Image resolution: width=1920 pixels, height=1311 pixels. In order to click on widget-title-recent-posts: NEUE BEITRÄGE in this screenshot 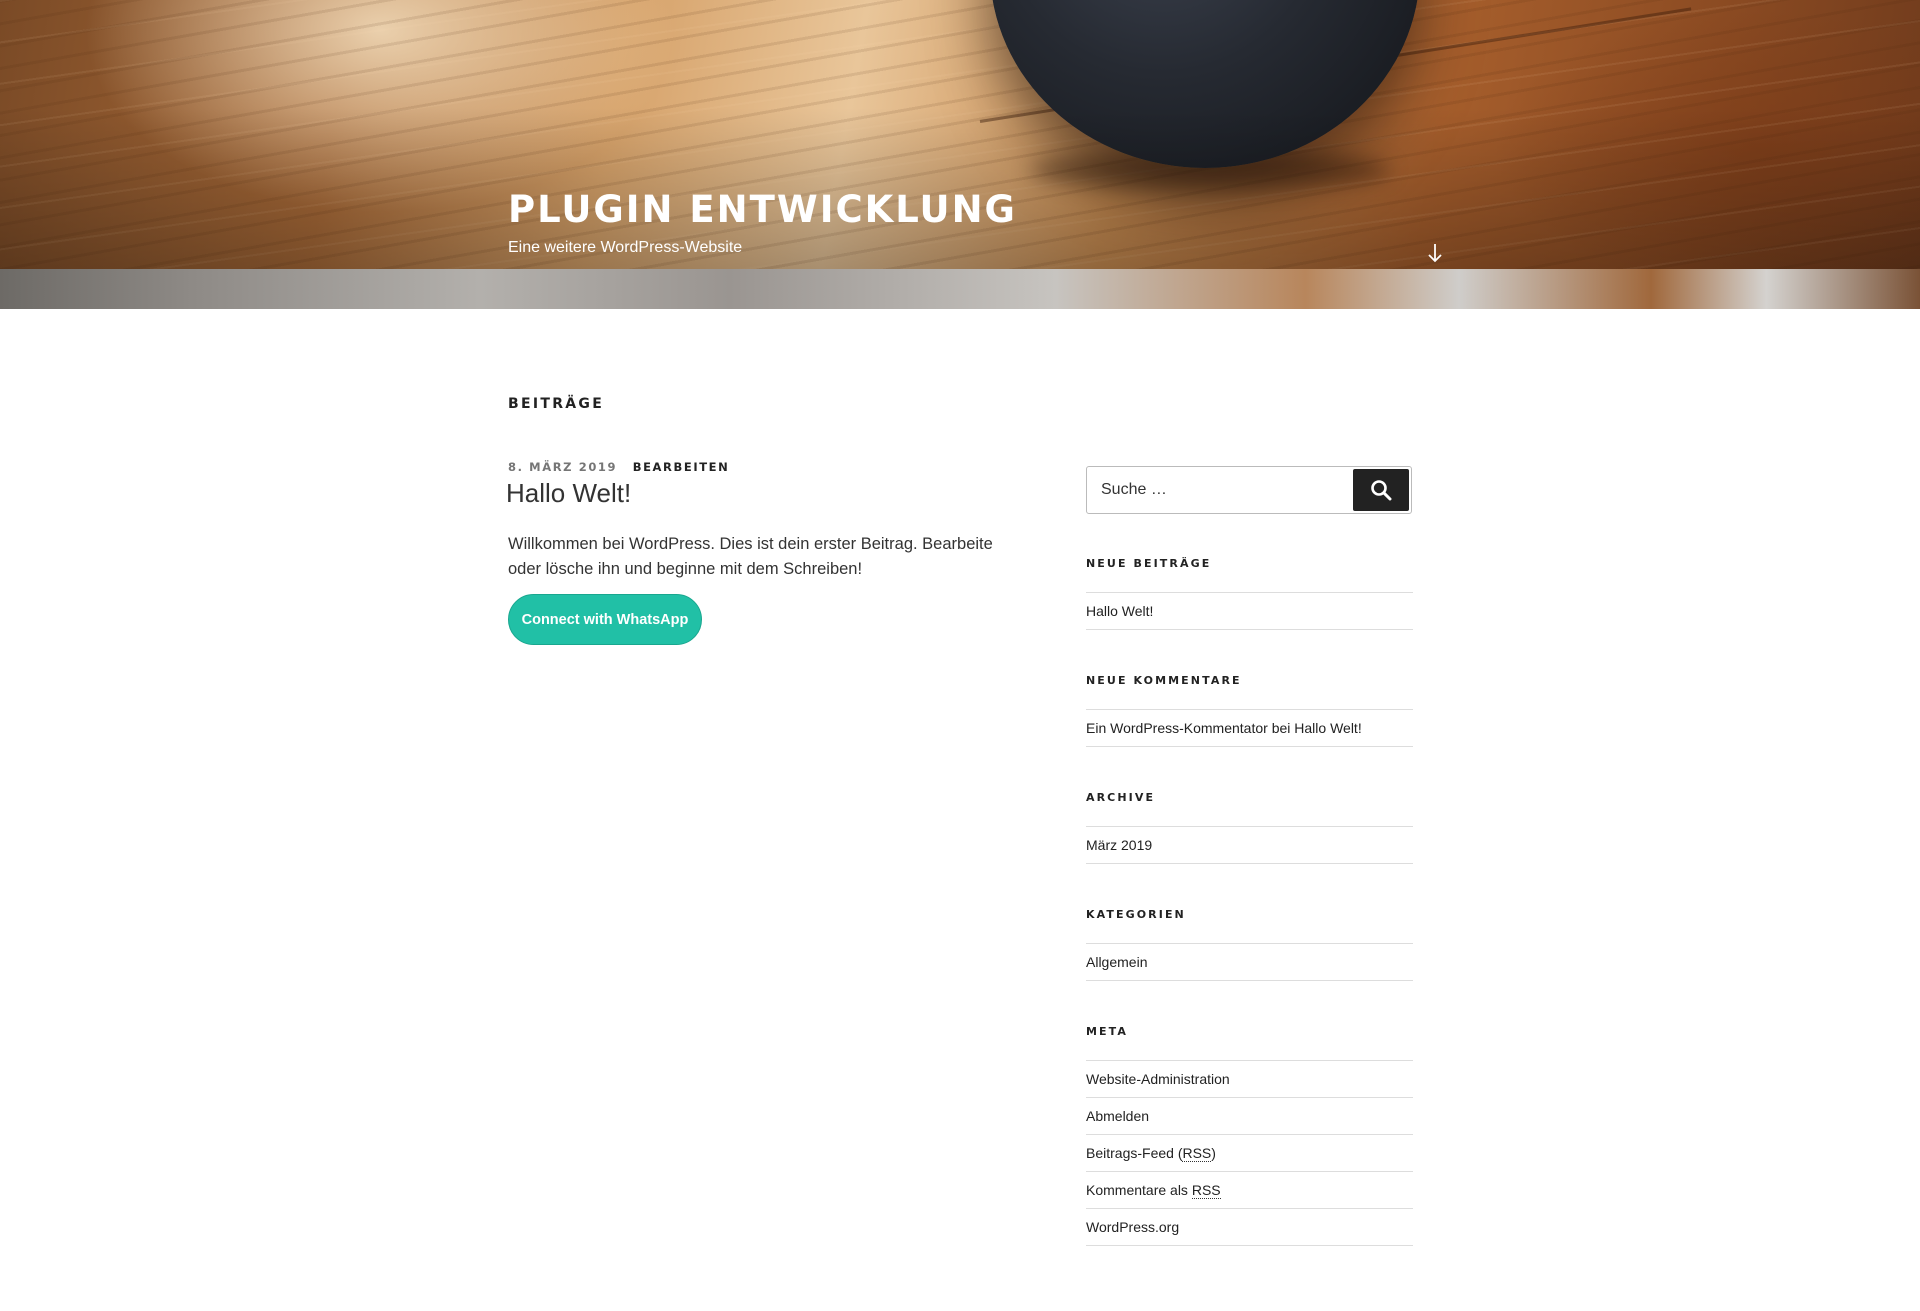, I will do `click(1149, 563)`.